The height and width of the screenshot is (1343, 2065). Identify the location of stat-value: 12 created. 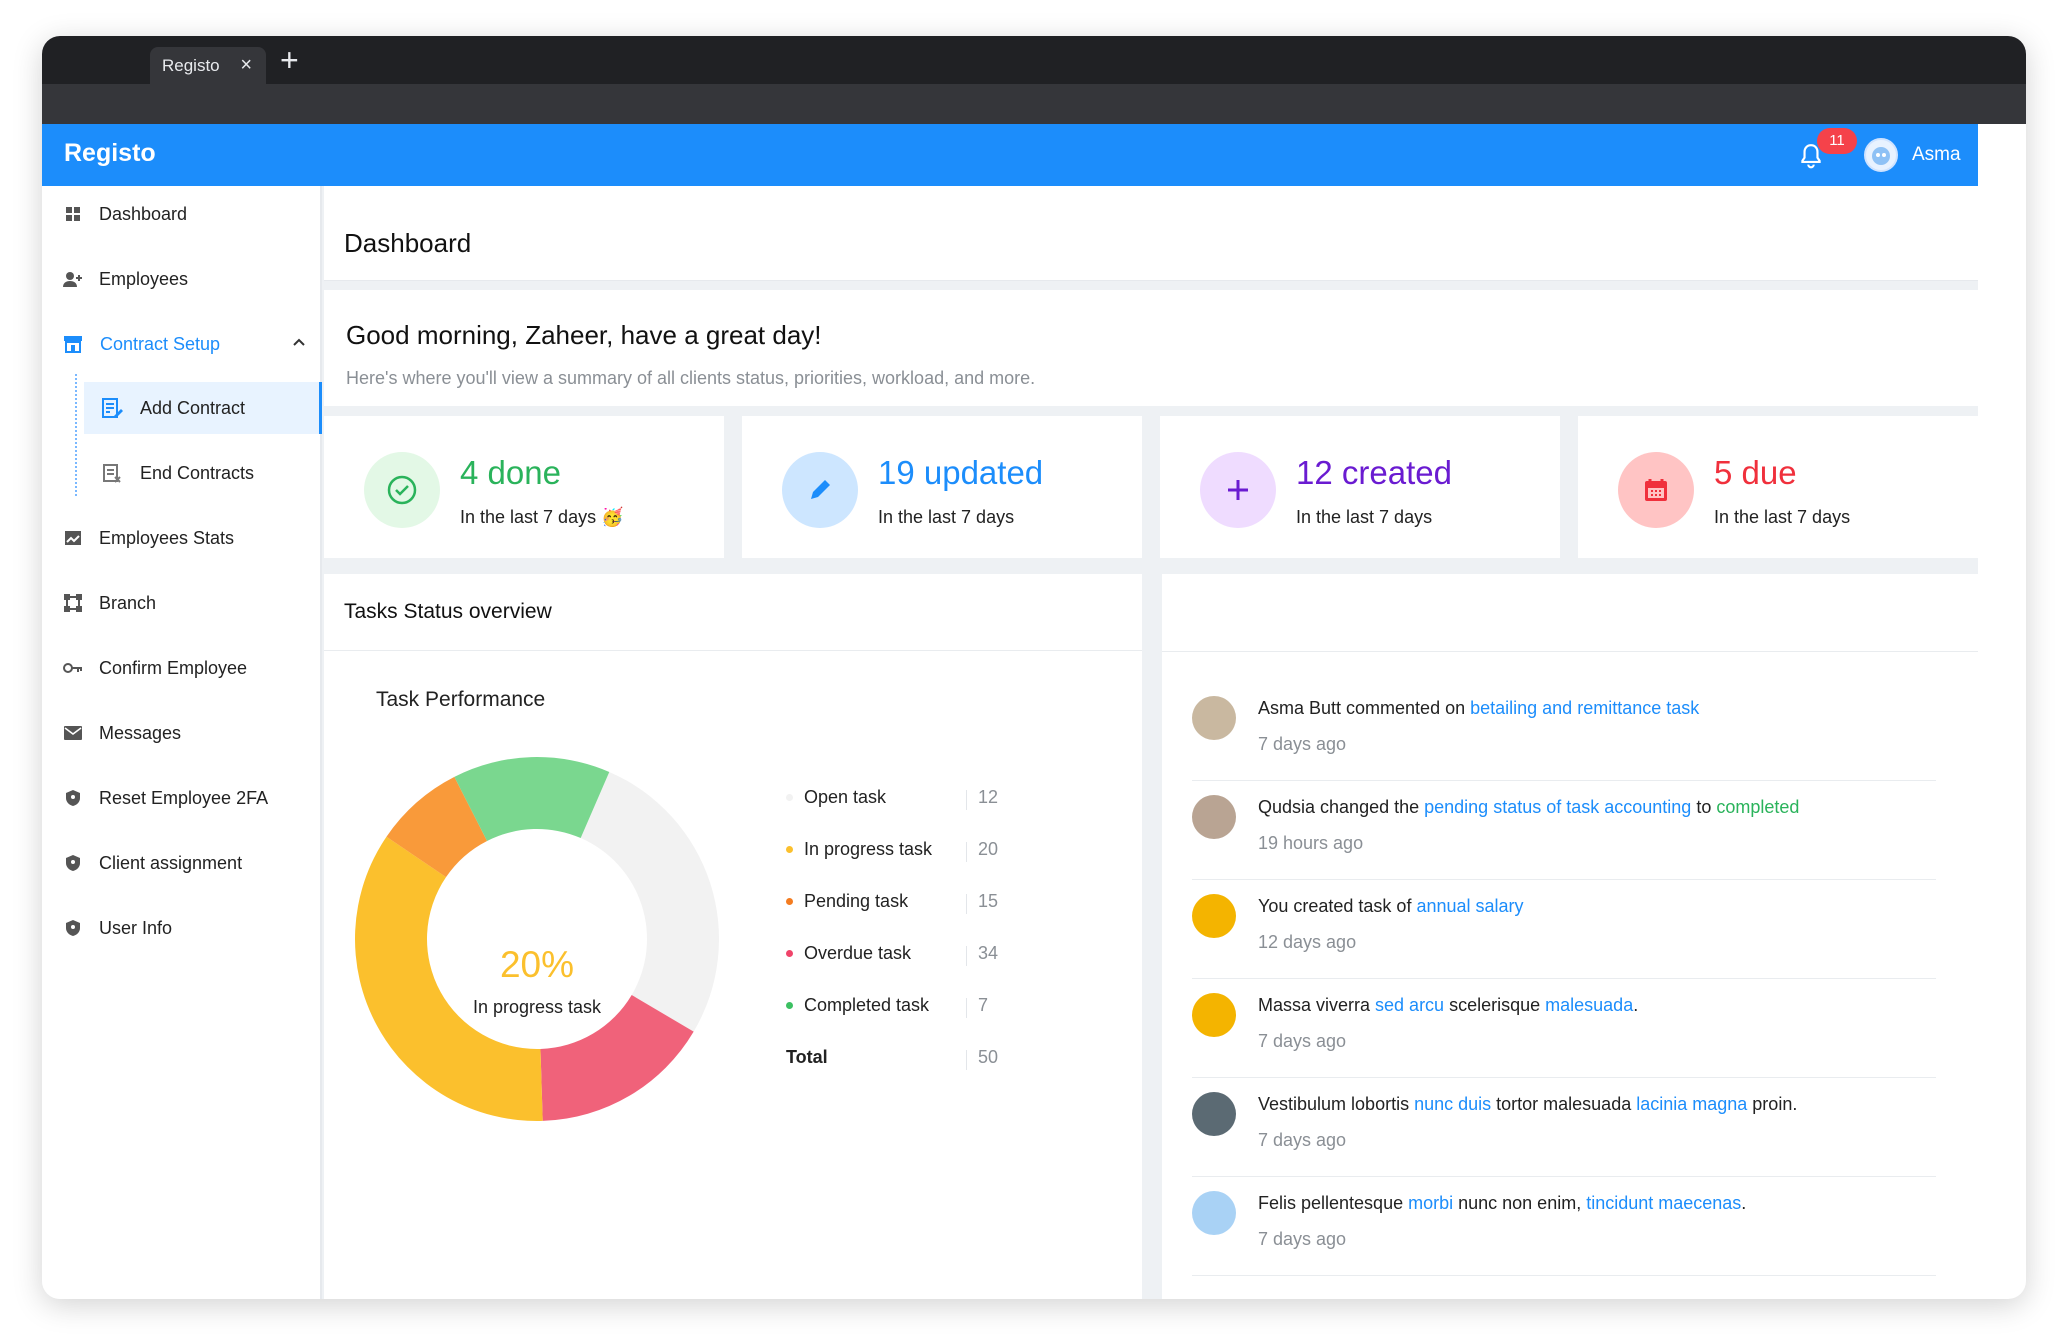
(1374, 472).